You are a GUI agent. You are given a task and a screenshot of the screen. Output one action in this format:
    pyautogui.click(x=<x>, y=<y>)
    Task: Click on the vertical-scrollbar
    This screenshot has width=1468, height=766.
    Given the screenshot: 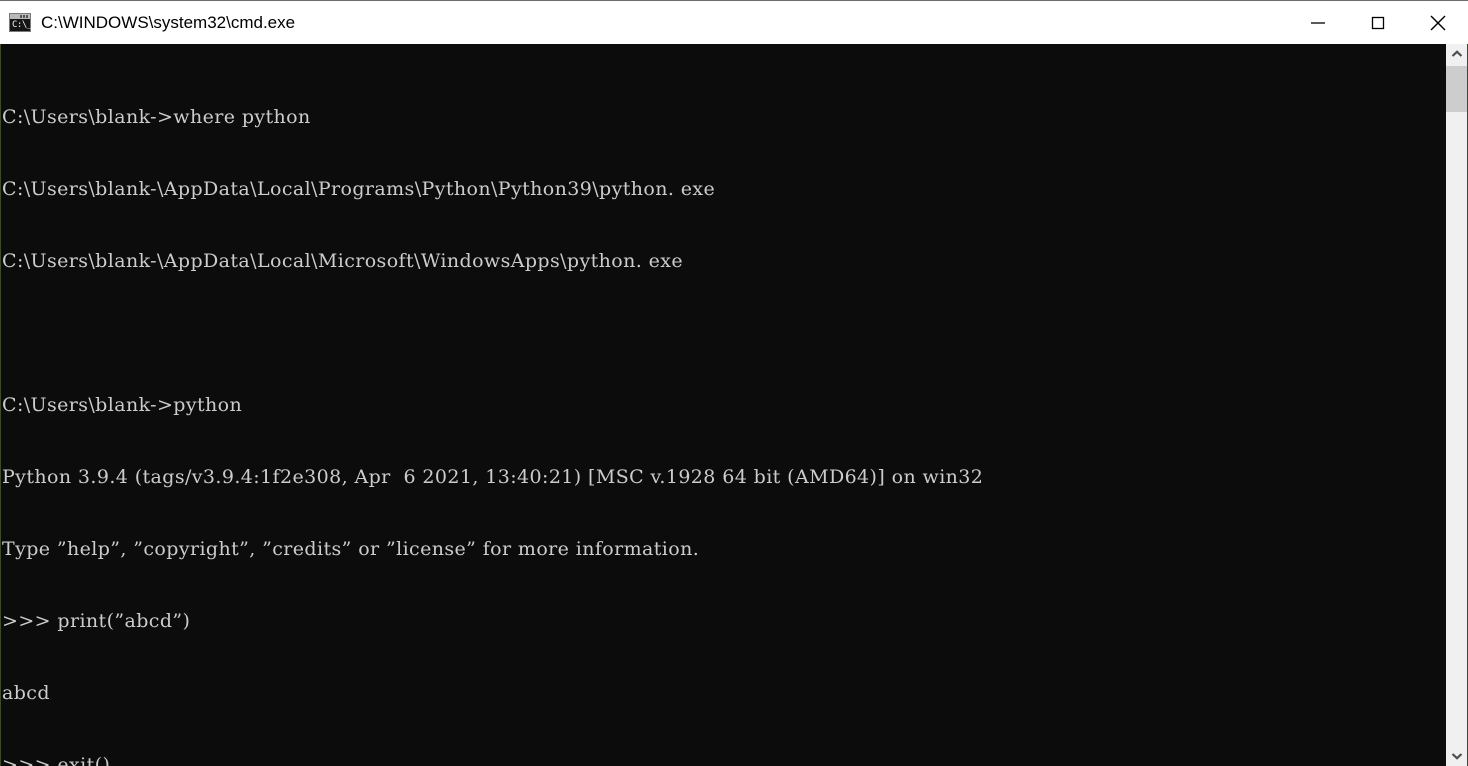 What is the action you would take?
    pyautogui.click(x=1456, y=405)
    